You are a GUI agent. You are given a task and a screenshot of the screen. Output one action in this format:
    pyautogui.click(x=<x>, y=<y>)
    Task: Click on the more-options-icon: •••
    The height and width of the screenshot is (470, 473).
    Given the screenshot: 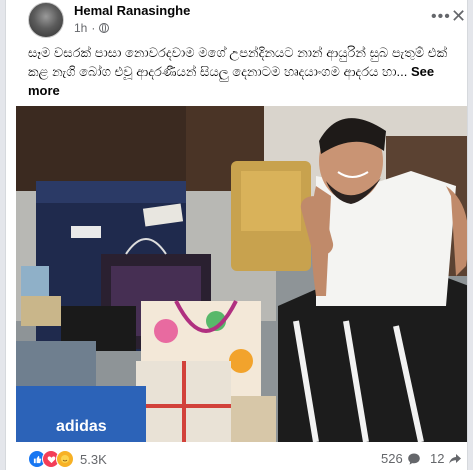 What is the action you would take?
    pyautogui.click(x=441, y=17)
    